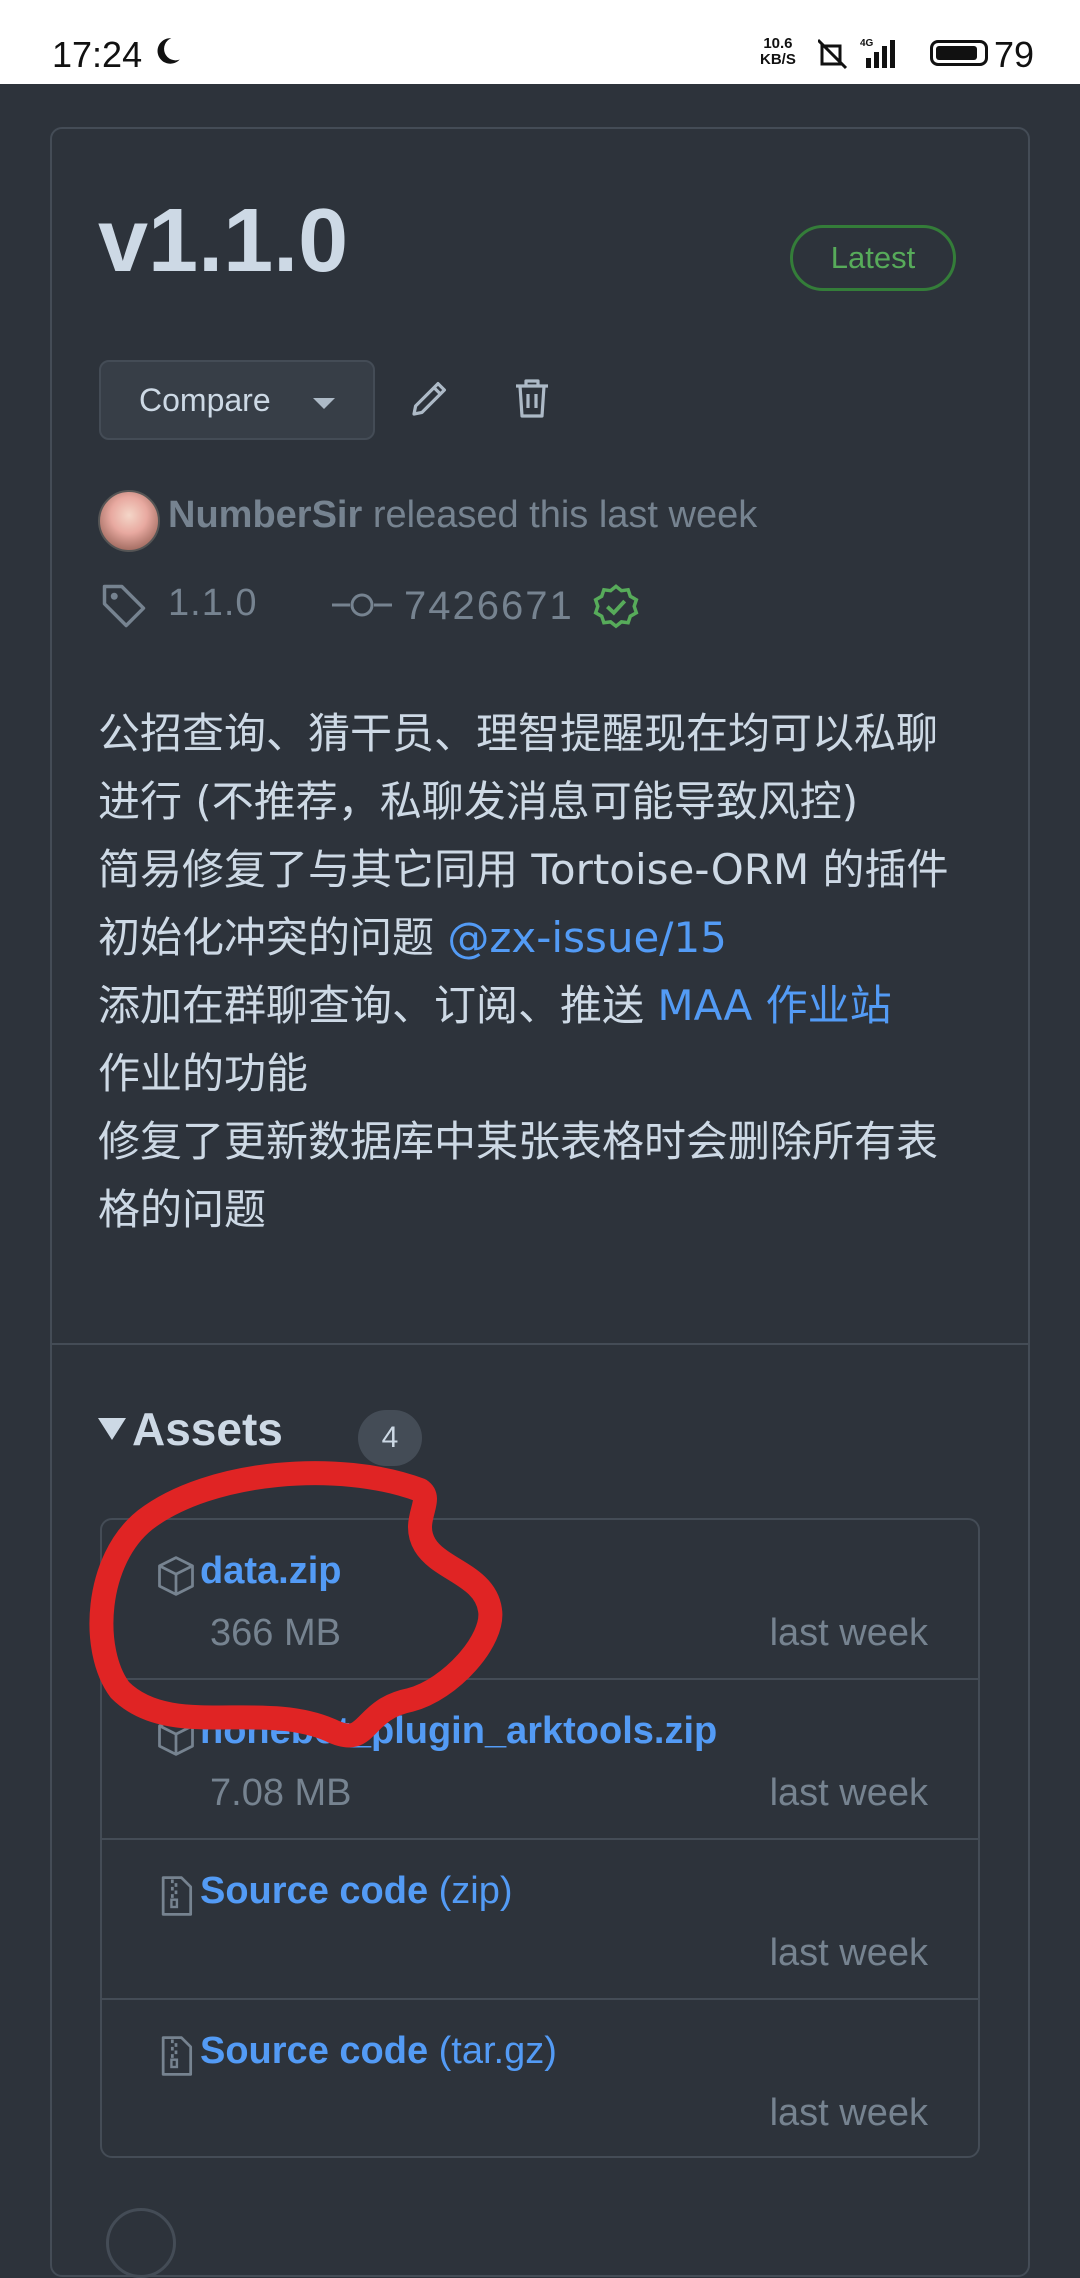 This screenshot has height=2278, width=1080. Describe the element at coordinates (867, 43) in the screenshot. I see `network-type: 4G` at that location.